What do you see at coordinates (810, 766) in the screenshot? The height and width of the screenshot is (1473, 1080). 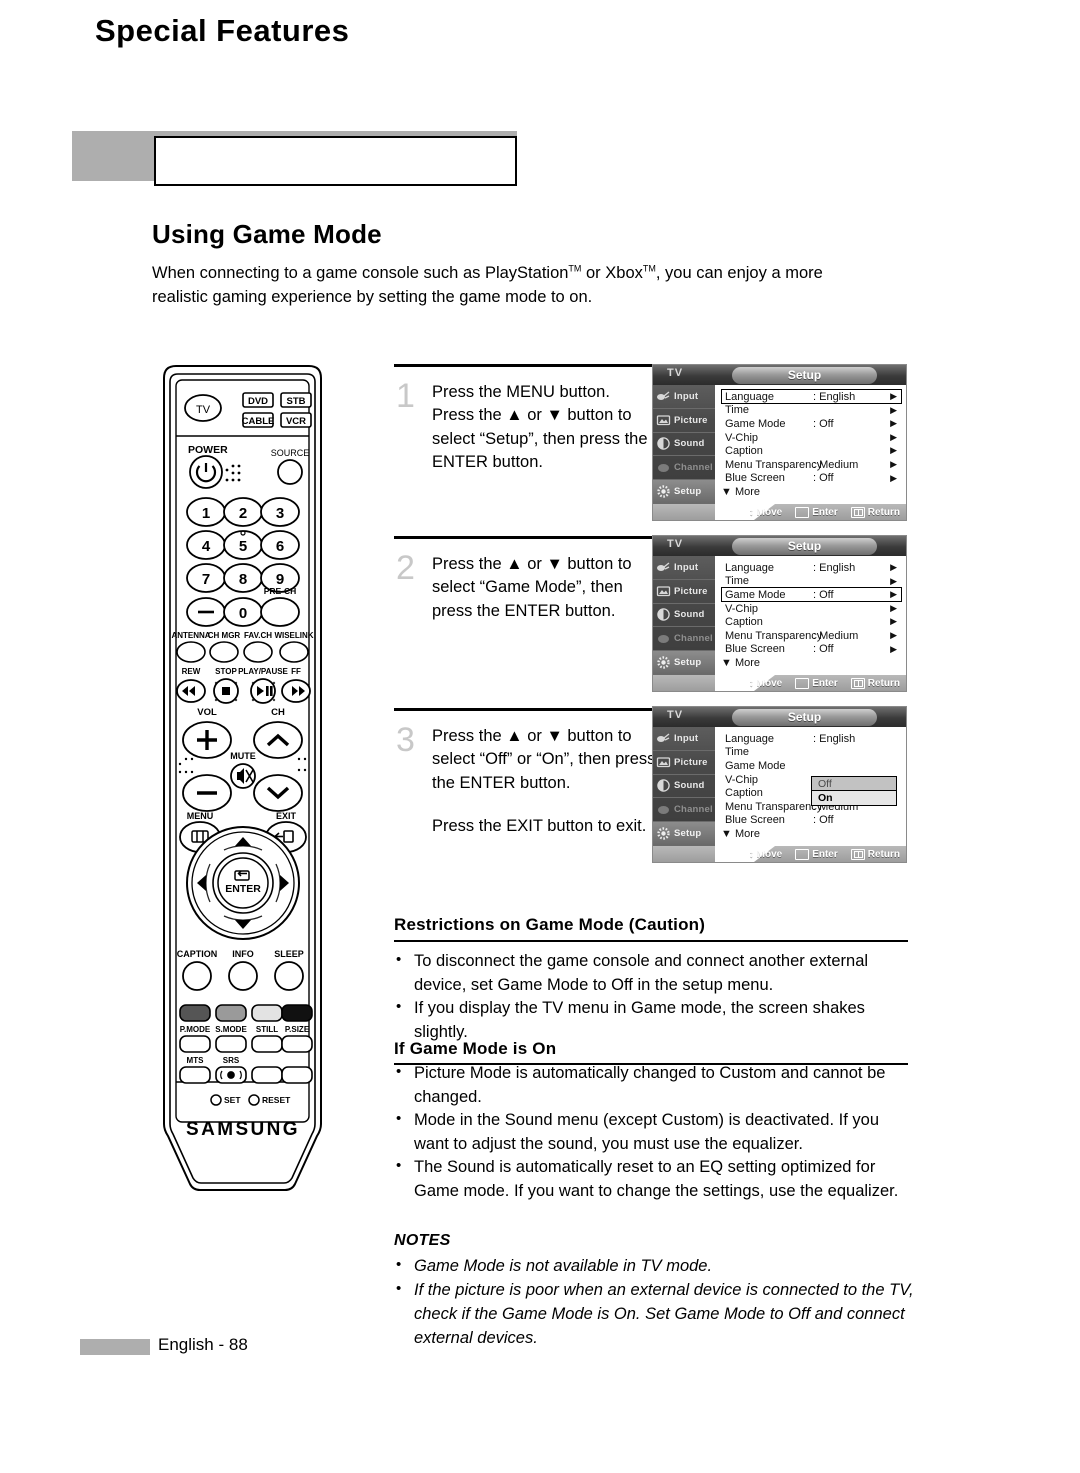 I see `osd-row-game-mode: Game Mode` at bounding box center [810, 766].